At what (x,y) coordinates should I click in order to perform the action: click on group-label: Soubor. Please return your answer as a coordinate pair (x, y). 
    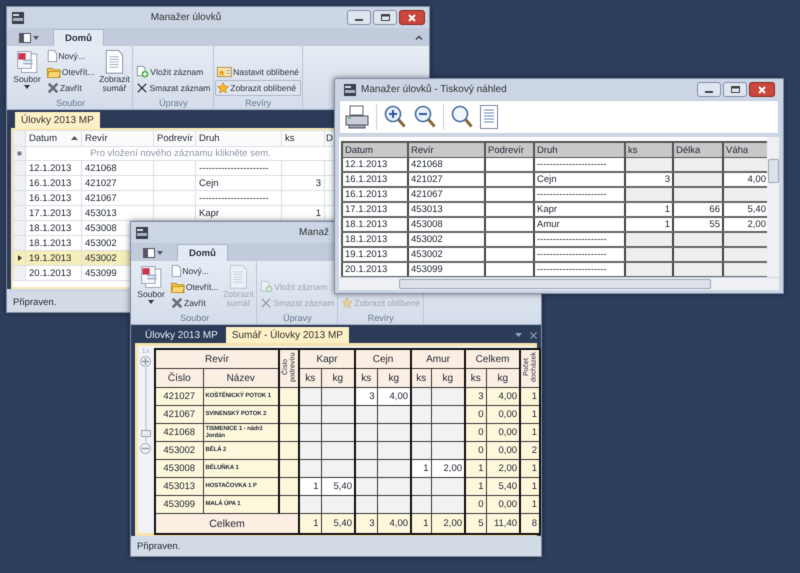
    Looking at the image, I should click on (194, 318).